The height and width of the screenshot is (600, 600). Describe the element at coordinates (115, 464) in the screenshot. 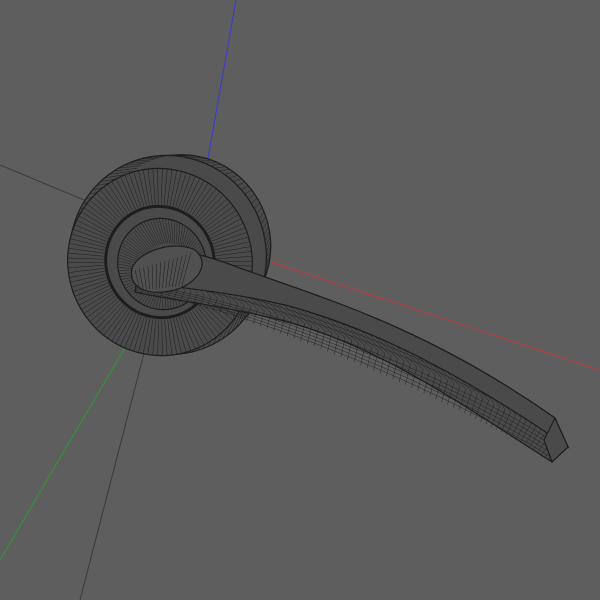

I see `grid-line-down` at that location.